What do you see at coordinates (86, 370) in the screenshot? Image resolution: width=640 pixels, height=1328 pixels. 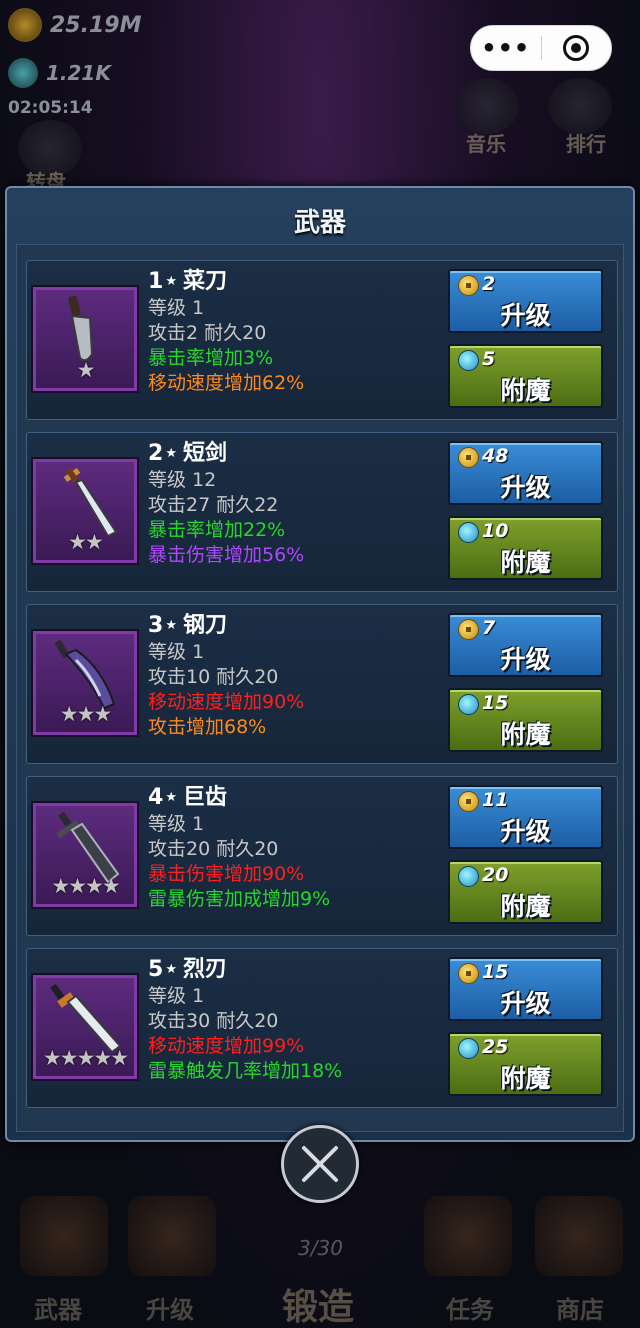 I see `star-rating: ★` at bounding box center [86, 370].